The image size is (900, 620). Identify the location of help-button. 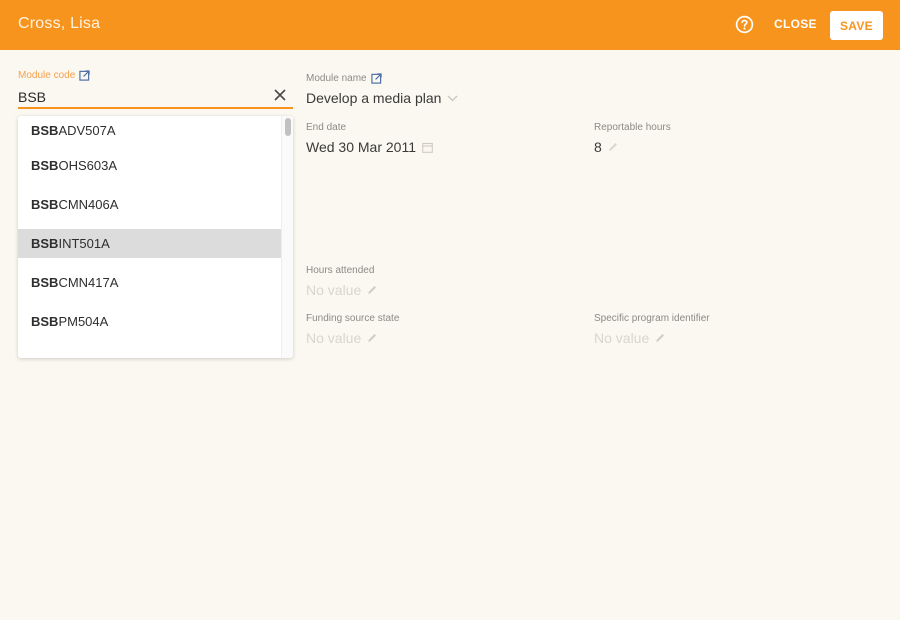
(744, 24).